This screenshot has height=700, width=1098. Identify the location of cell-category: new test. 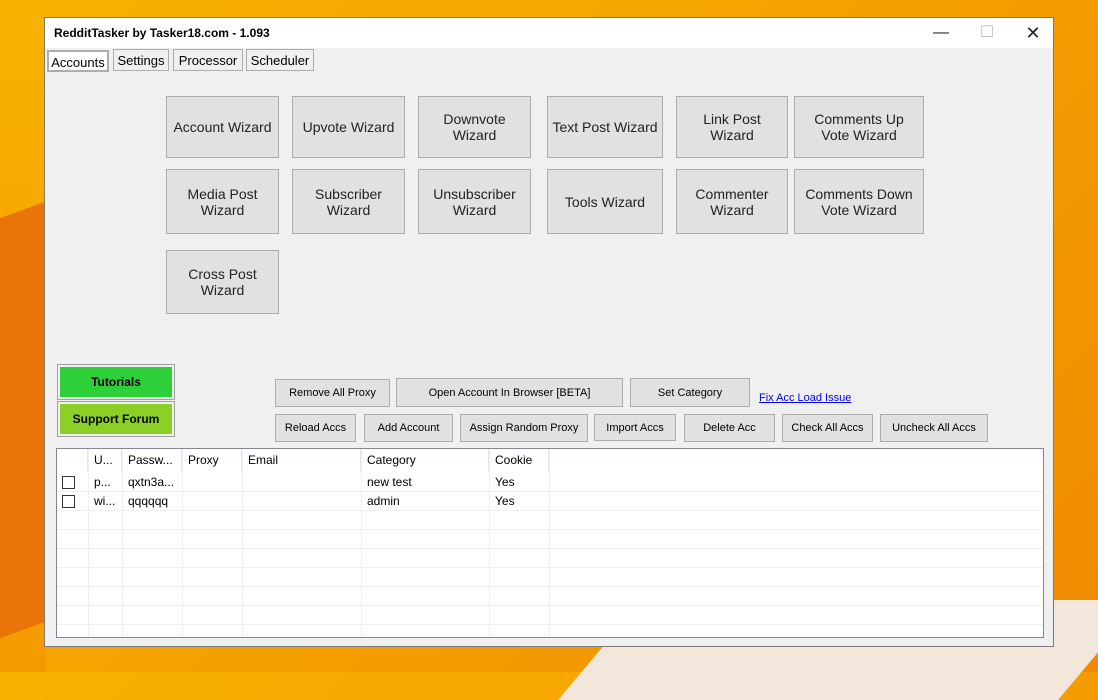
(389, 482).